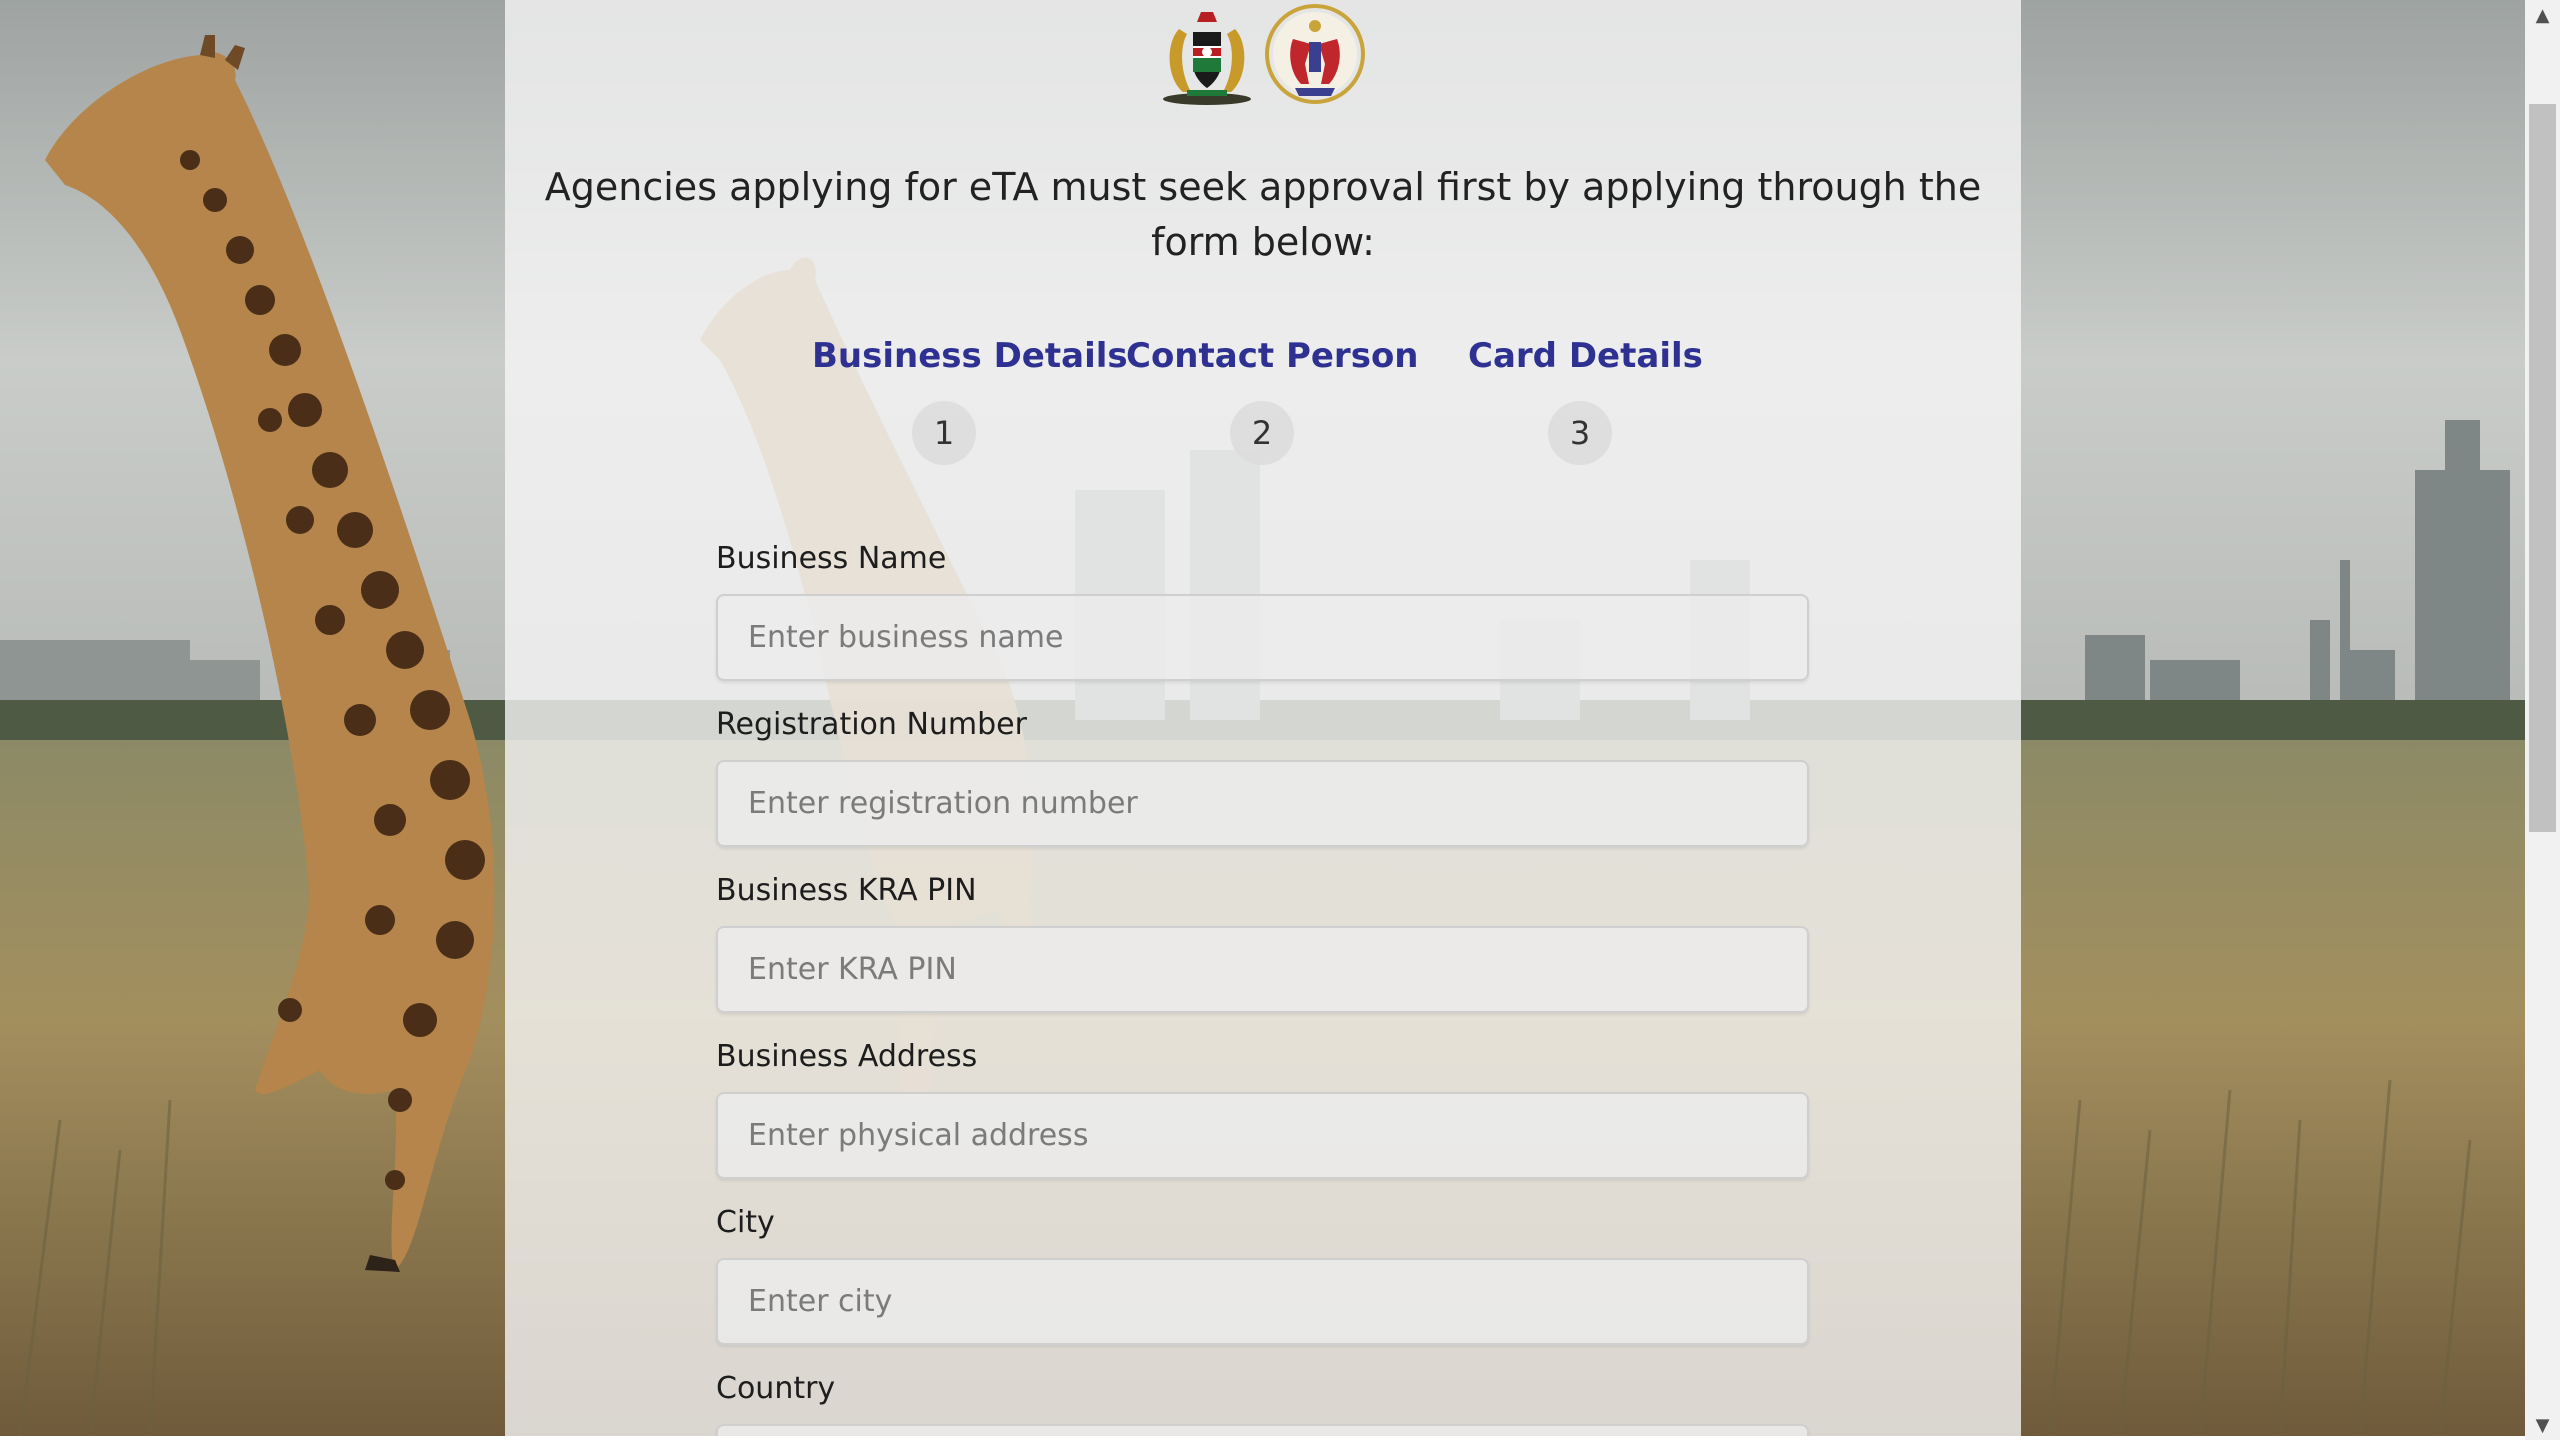 This screenshot has height=1440, width=2560. What do you see at coordinates (1272, 356) in the screenshot?
I see `step-label-contact-person: Contact Person` at bounding box center [1272, 356].